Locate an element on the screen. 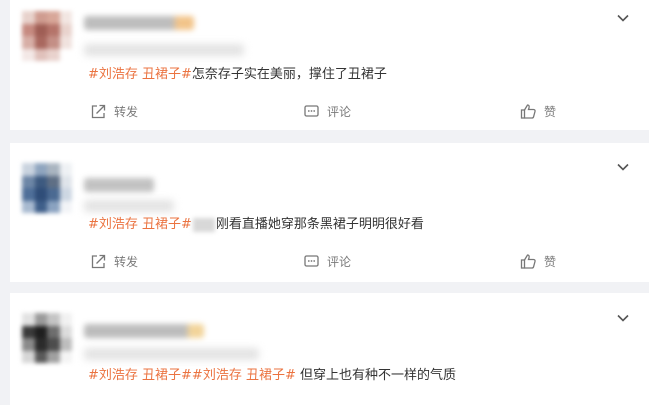  post-text: #刘浩存 丑裙子# 刚看直播她穿那条黑裙子明明很好看 is located at coordinates (256, 225).